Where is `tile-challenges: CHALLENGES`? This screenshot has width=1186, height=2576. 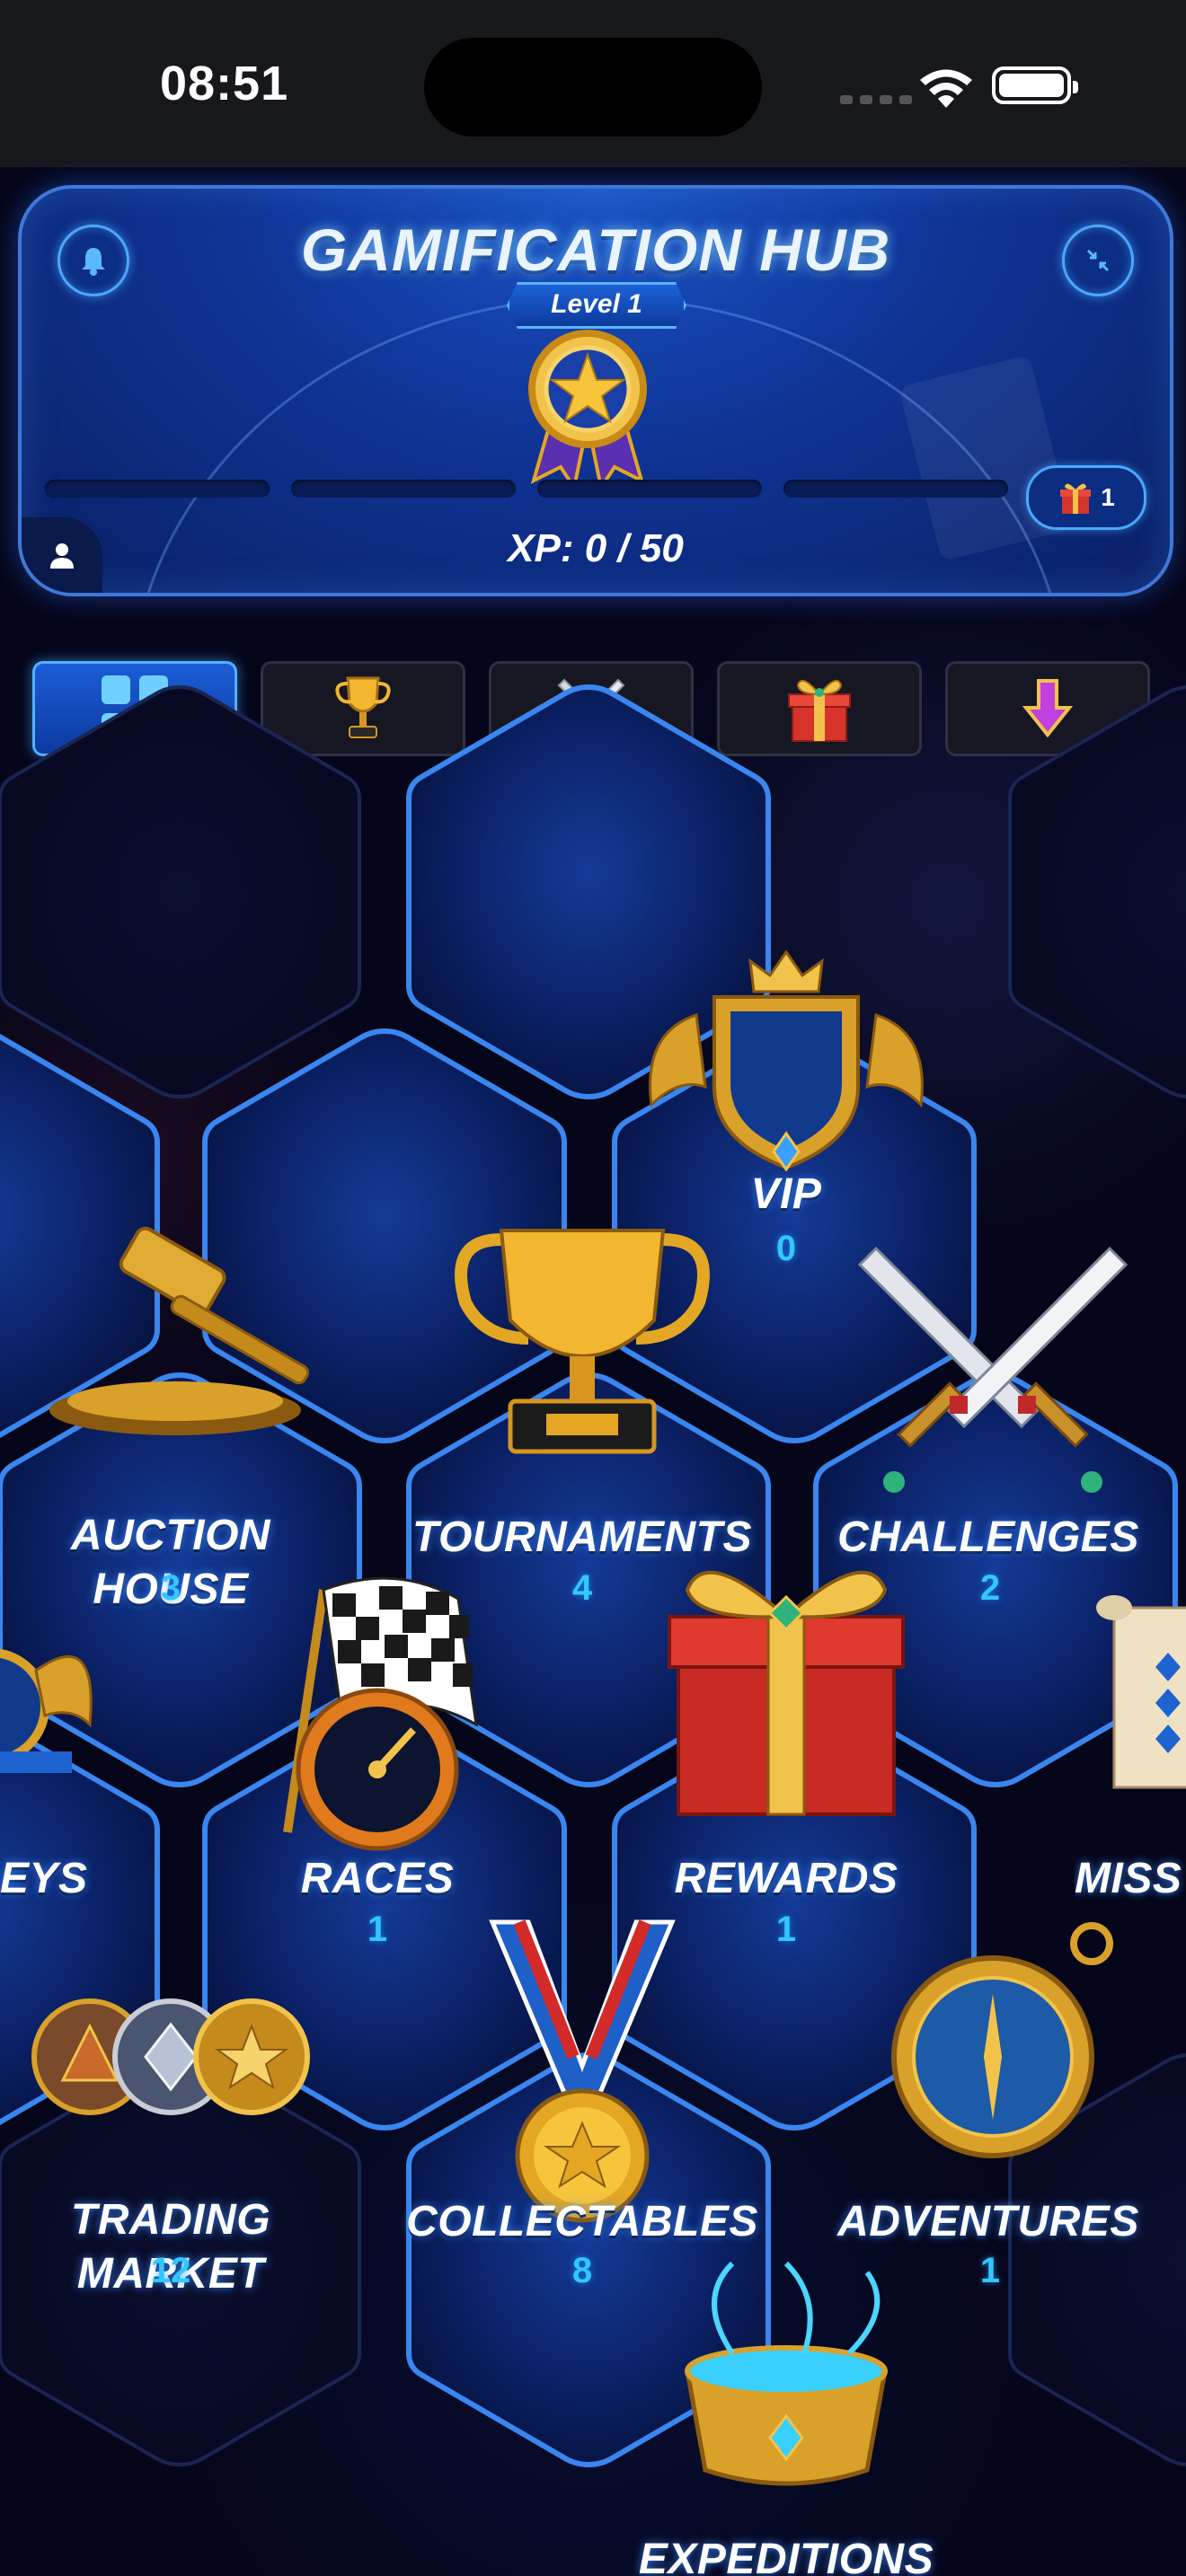
tile-challenges: CHALLENGES is located at coordinates (988, 1538).